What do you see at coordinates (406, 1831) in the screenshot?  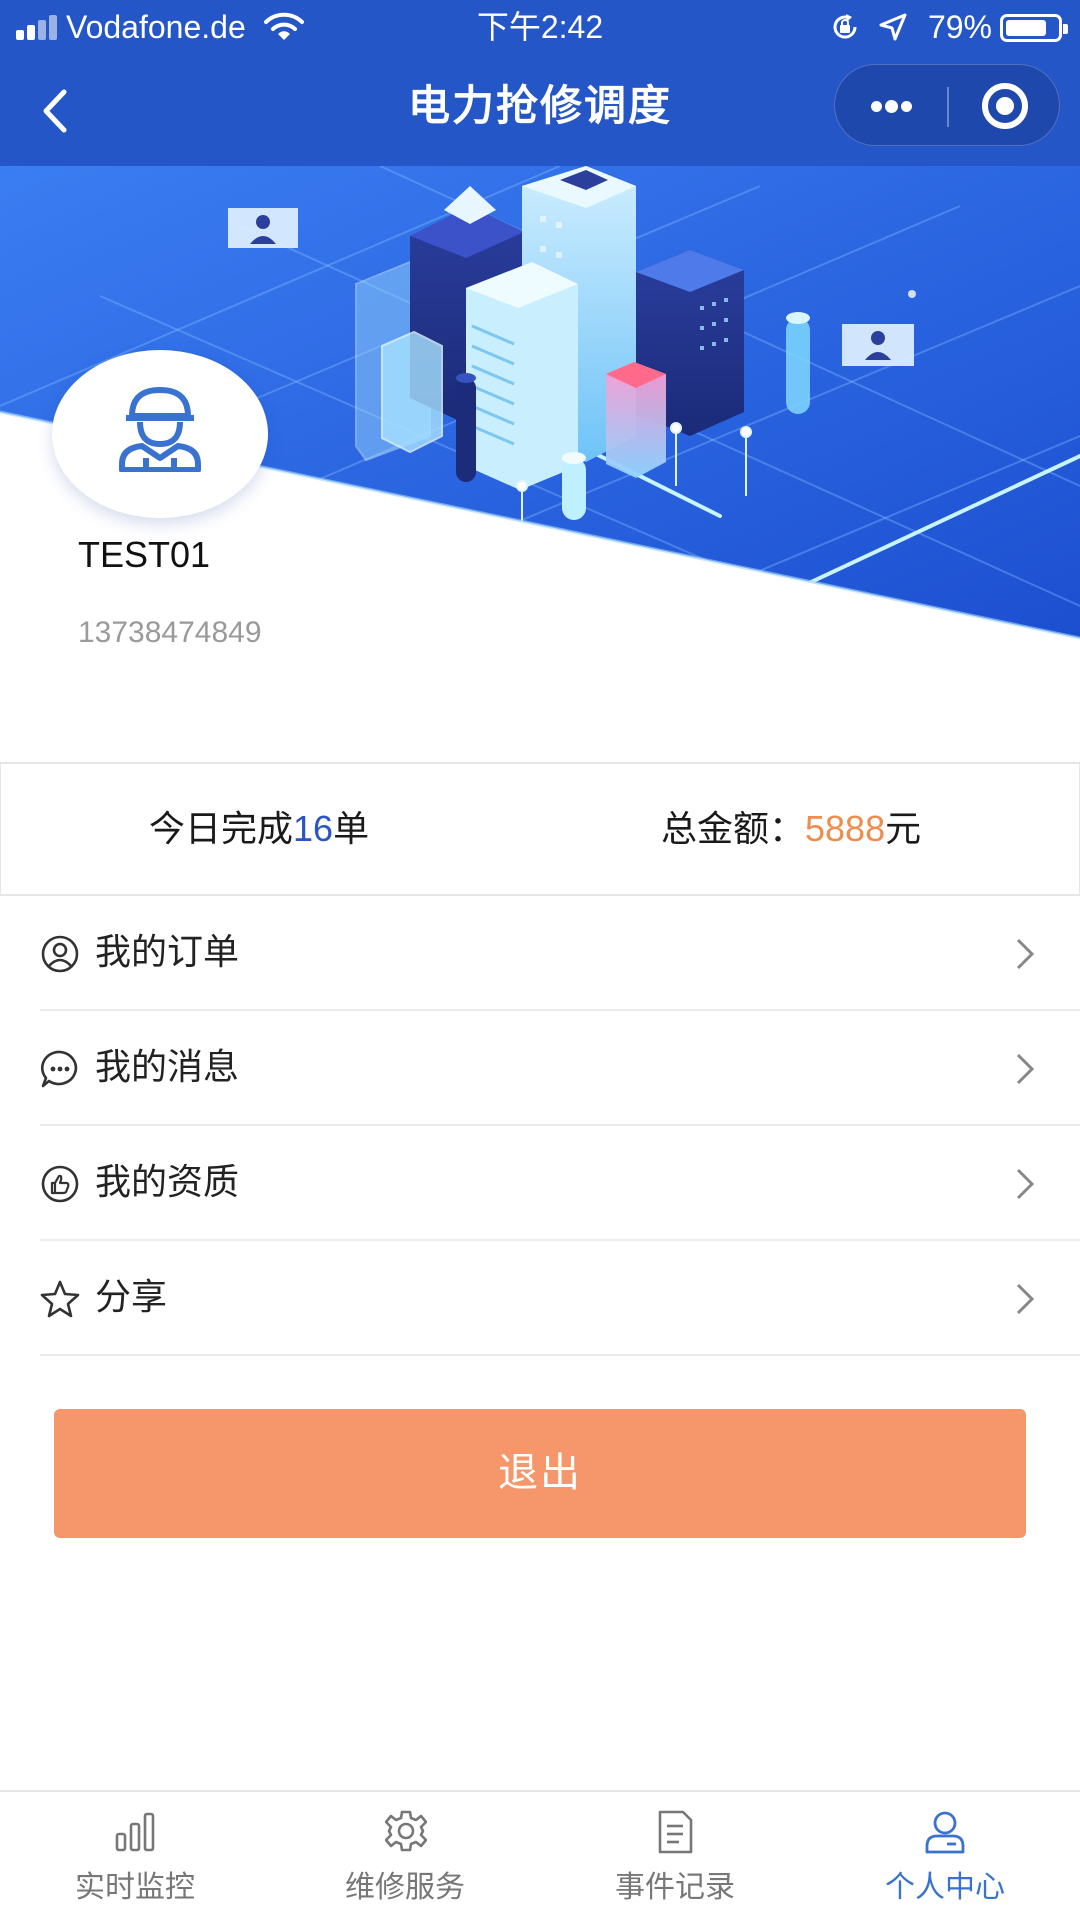 I see `gear-icon` at bounding box center [406, 1831].